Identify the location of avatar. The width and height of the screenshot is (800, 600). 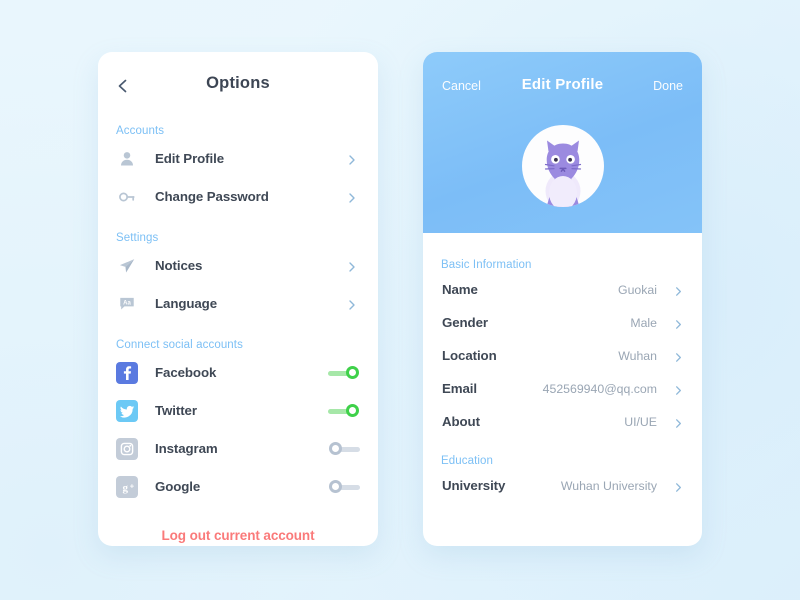
(562, 166).